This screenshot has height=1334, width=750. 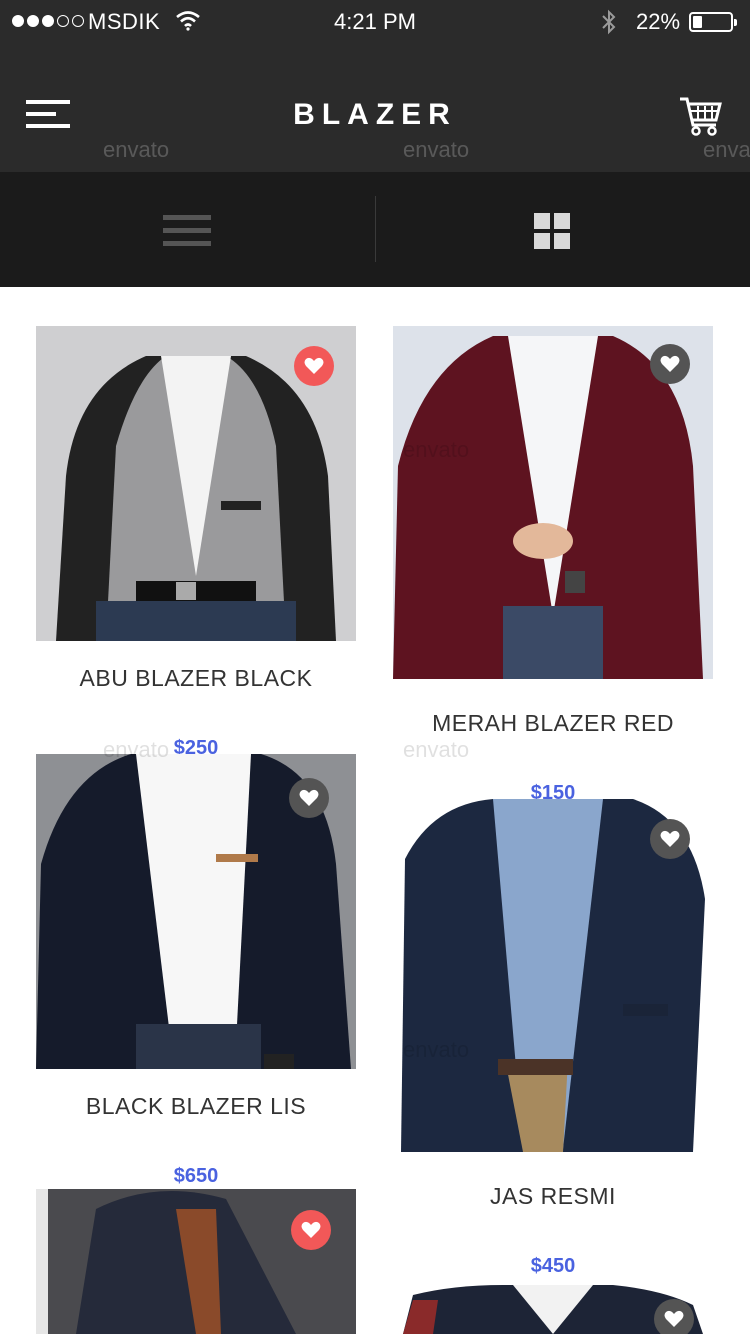 I want to click on product-price: $450, so click(x=553, y=1266).